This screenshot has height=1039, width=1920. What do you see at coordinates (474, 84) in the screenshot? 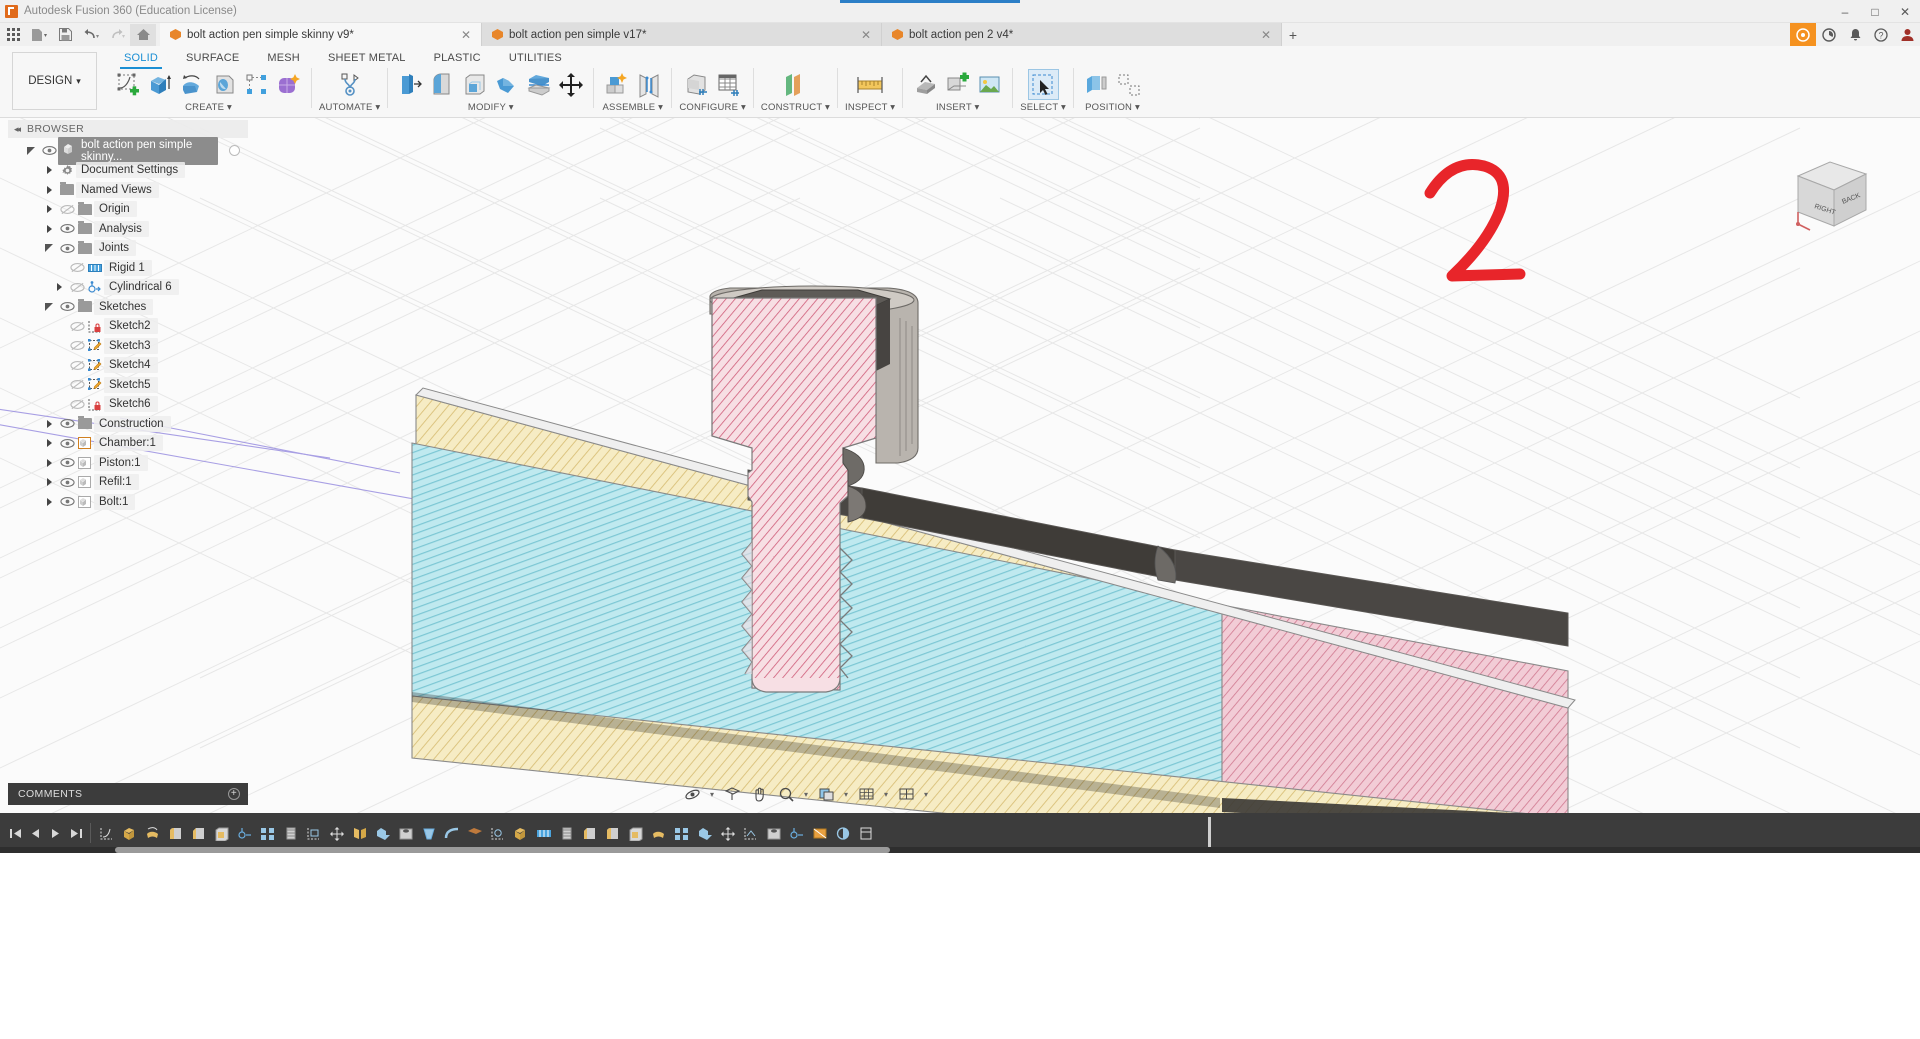
I see `shell-icon` at bounding box center [474, 84].